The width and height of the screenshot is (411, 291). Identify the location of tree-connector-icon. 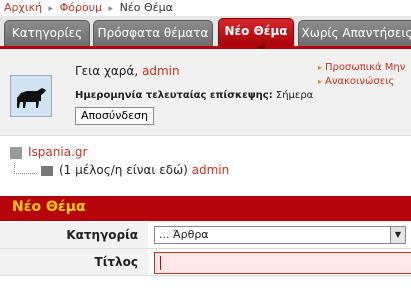
(25, 168).